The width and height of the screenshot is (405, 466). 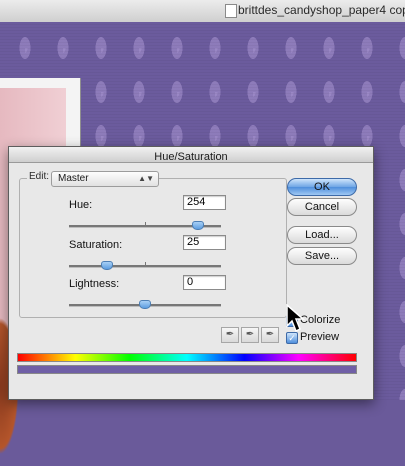 I want to click on edit-channel-select: Master ▲▼, so click(x=105, y=179).